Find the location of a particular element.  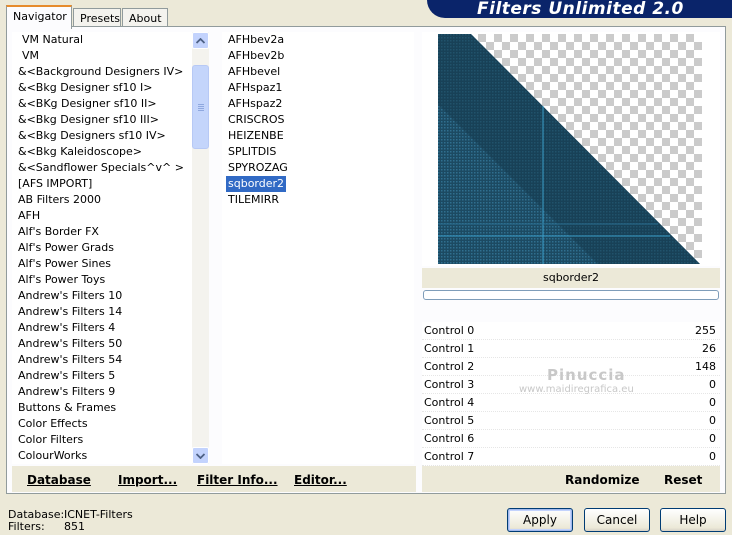

apply-button: Apply is located at coordinates (540, 520).